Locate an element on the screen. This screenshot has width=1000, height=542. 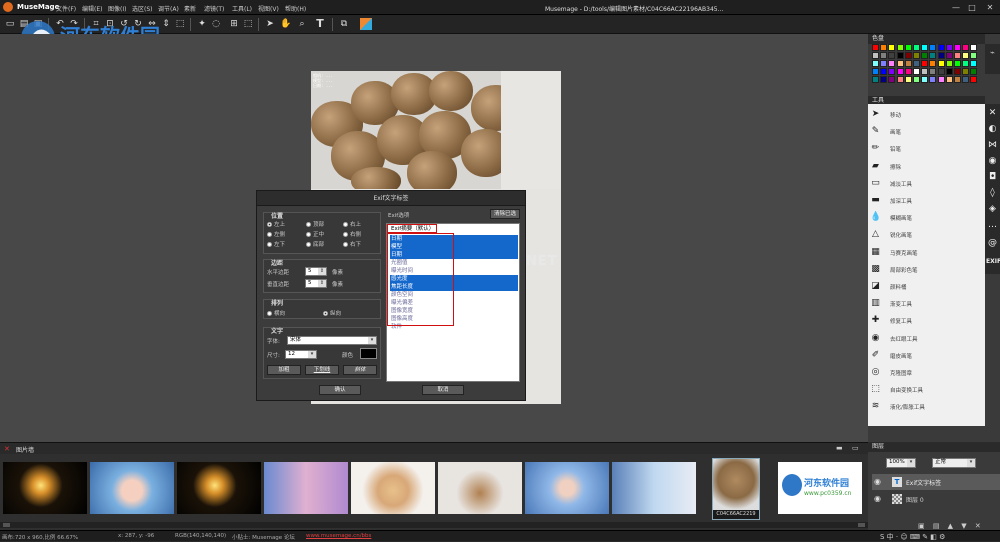
tool-item: ≋ 液化/膨胀工具 is located at coordinates (923, 406).